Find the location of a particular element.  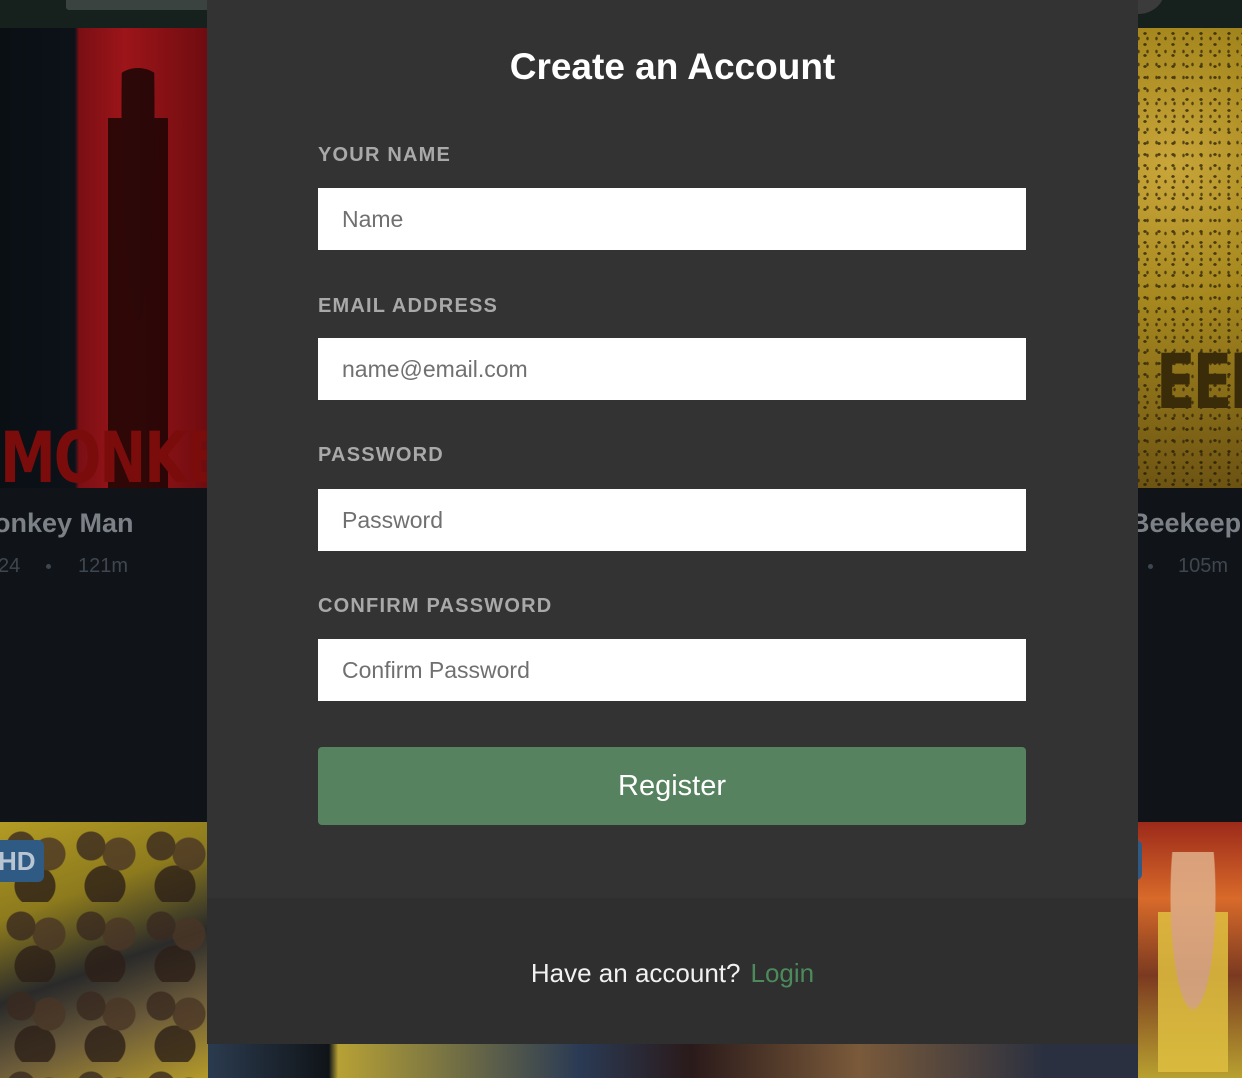

confirm-password-input is located at coordinates (672, 670).